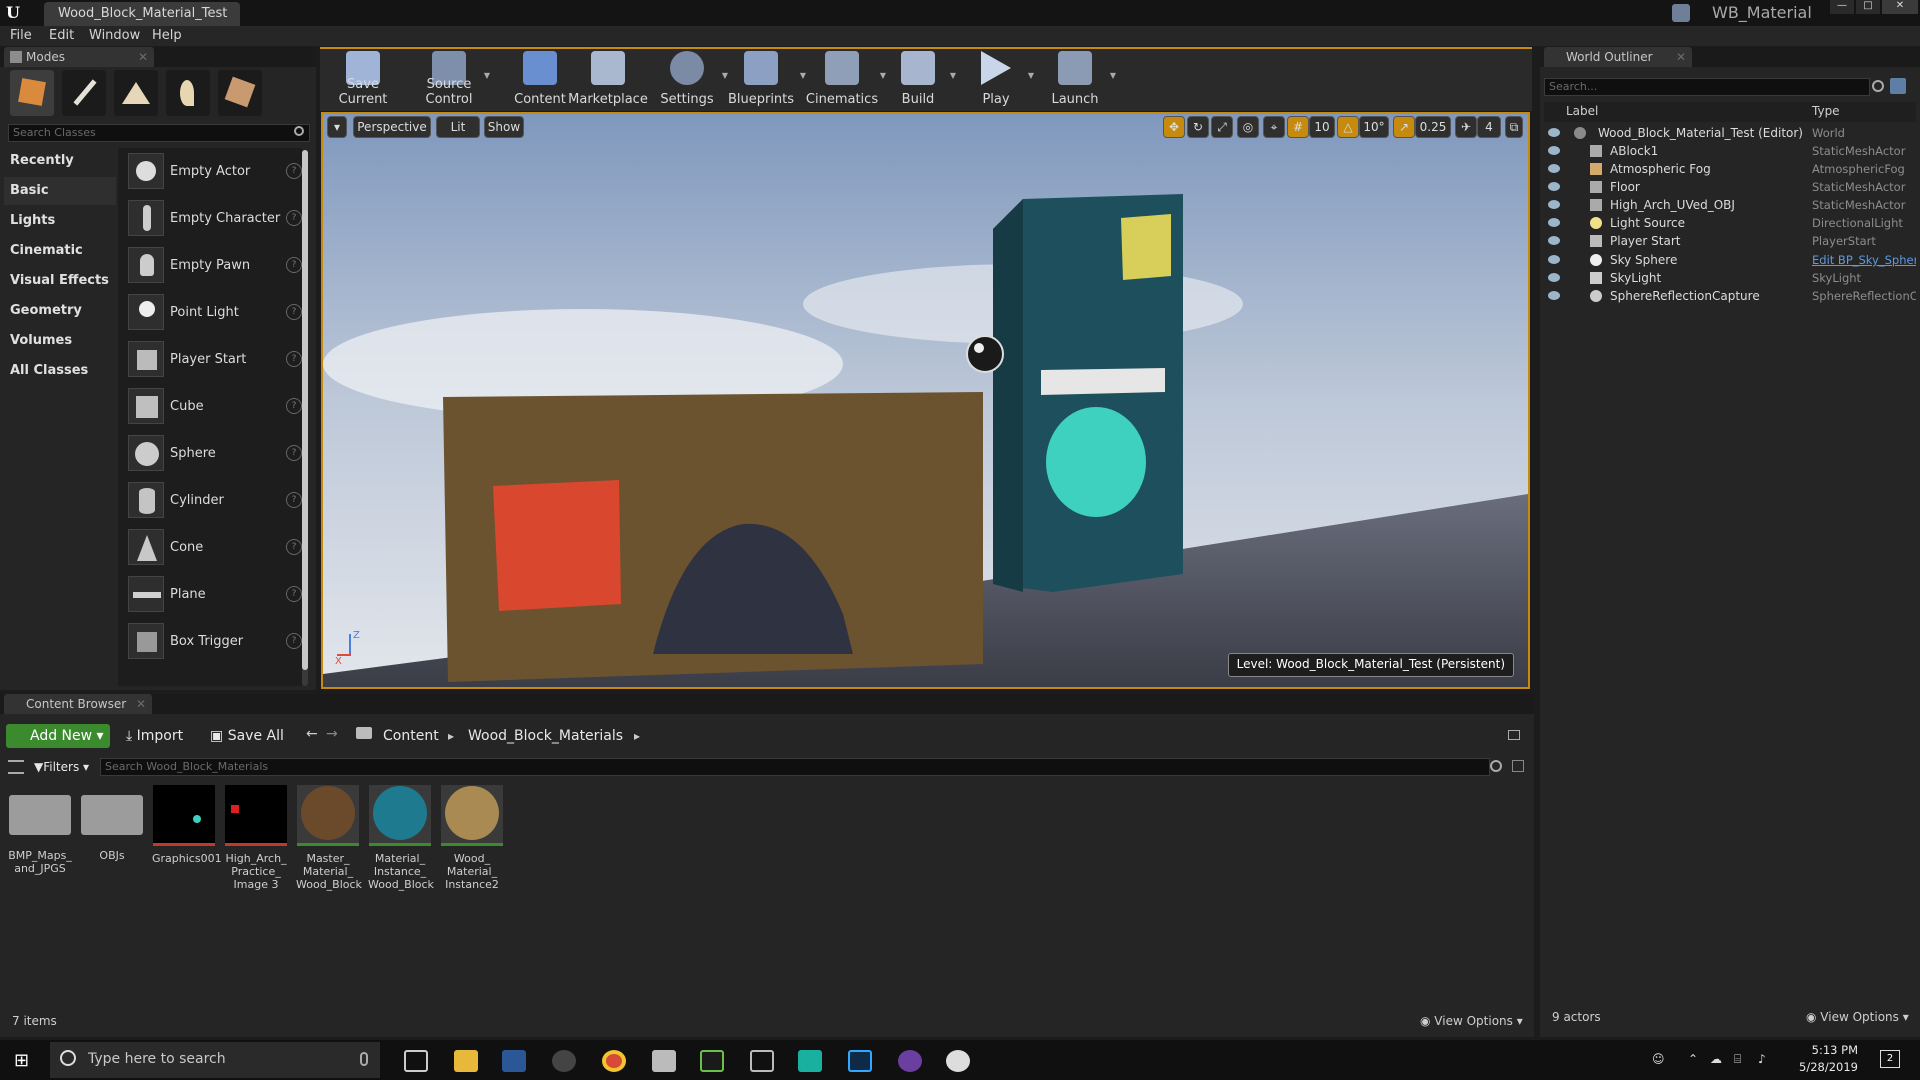 This screenshot has height=1080, width=1920. What do you see at coordinates (363, 79) in the screenshot?
I see `save-current-button: Save Current` at bounding box center [363, 79].